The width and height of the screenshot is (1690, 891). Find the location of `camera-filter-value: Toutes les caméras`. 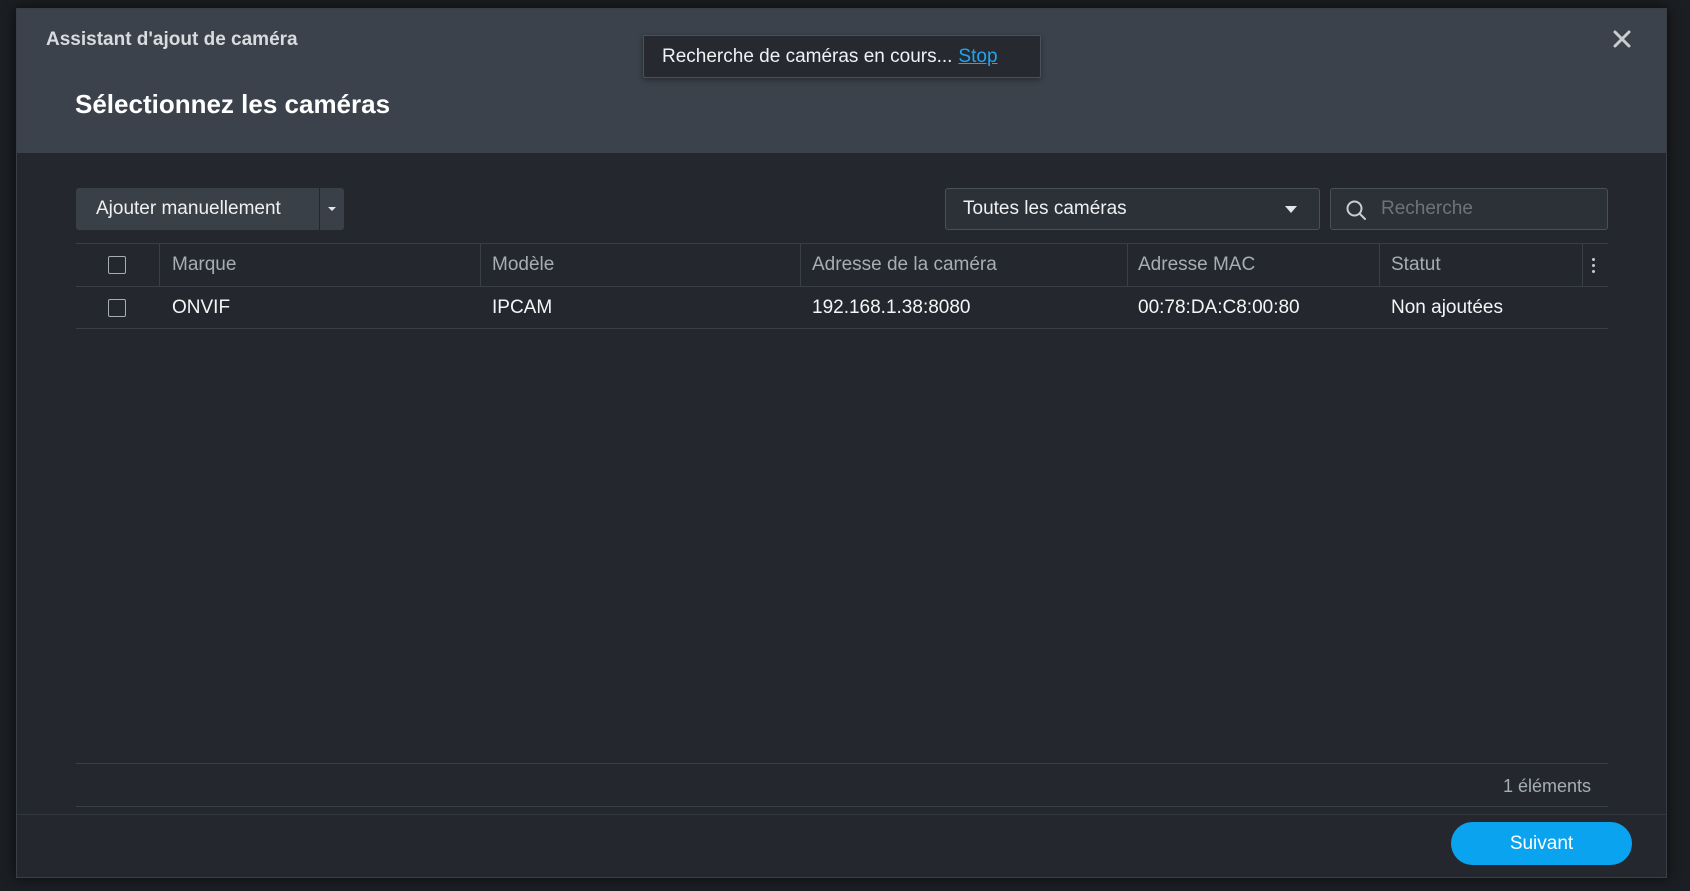

camera-filter-value: Toutes les caméras is located at coordinates (1045, 208).